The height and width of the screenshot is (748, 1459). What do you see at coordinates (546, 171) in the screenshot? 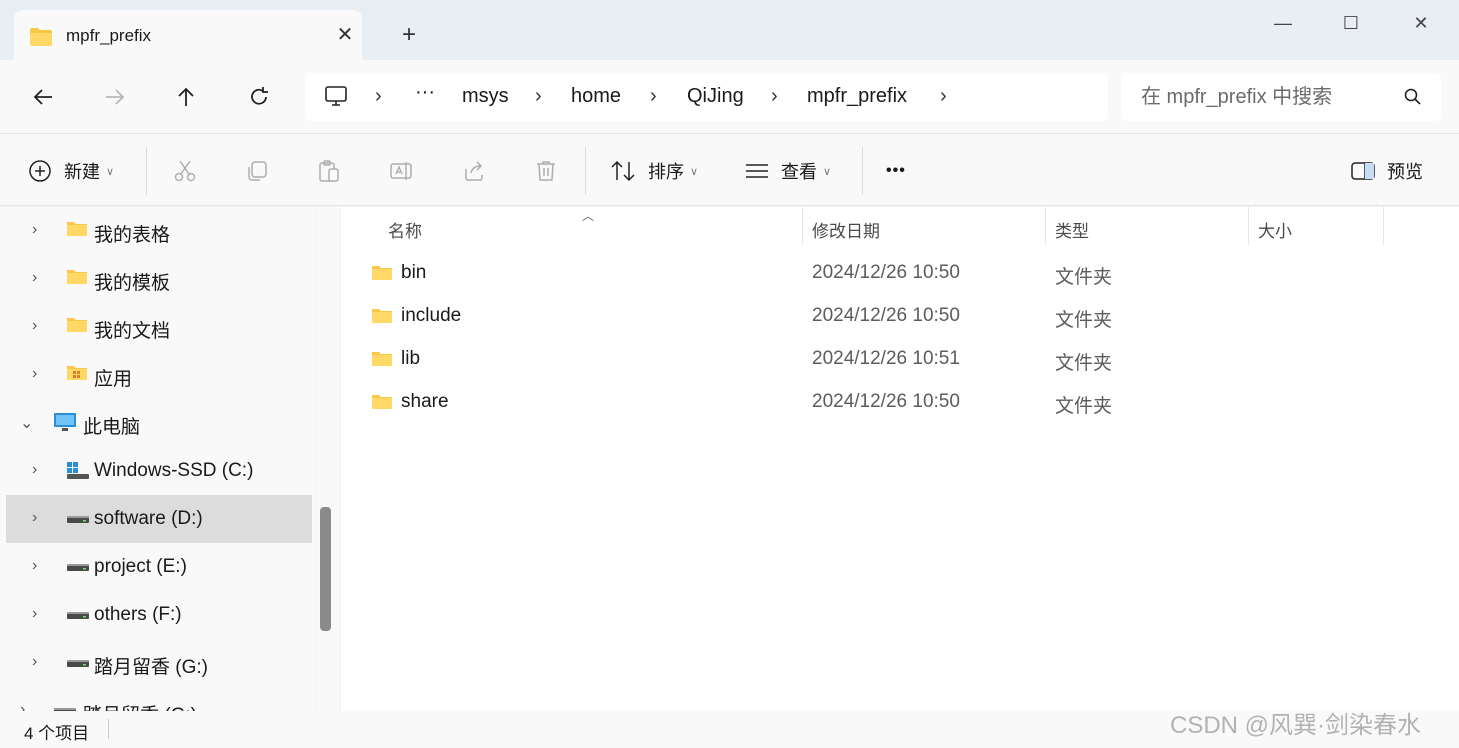
I see `delete-button` at bounding box center [546, 171].